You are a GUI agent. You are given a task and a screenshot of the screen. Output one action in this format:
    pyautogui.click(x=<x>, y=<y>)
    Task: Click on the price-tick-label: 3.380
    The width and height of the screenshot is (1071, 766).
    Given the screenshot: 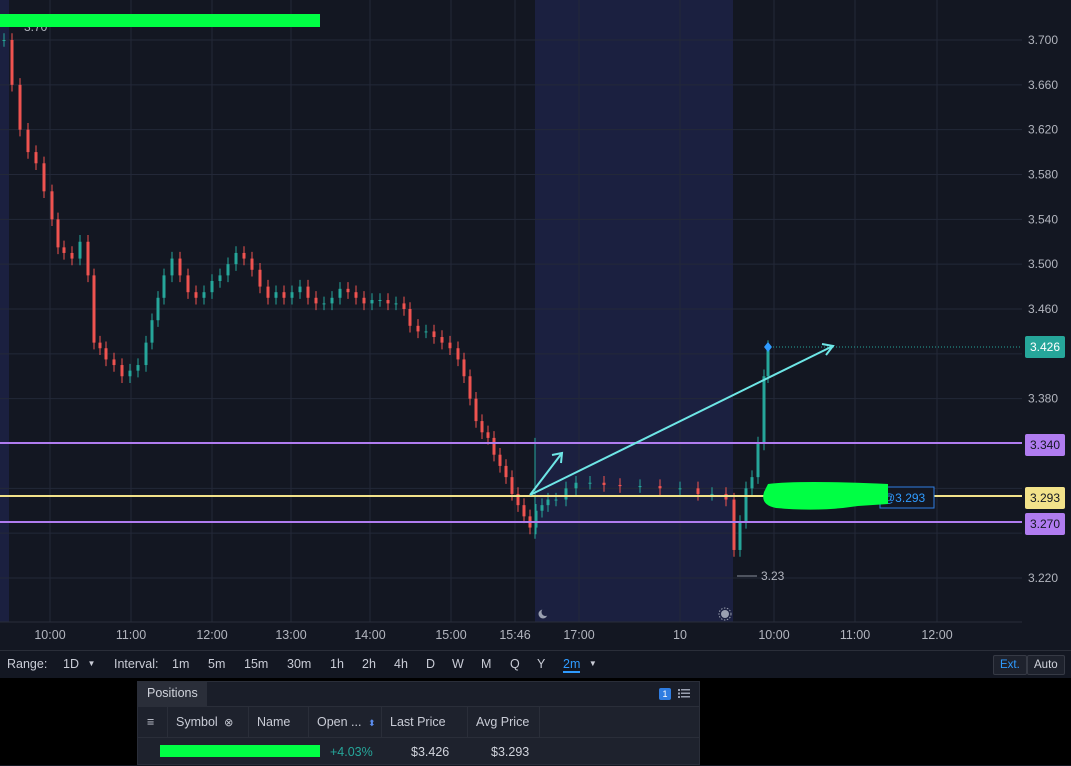 What is the action you would take?
    pyautogui.click(x=1043, y=399)
    